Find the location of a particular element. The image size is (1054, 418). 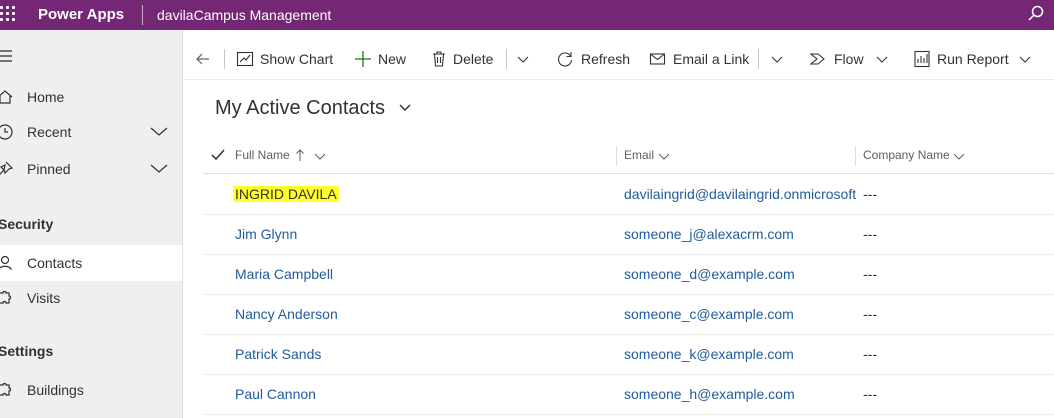

app-launcher-icon is located at coordinates (8, 15).